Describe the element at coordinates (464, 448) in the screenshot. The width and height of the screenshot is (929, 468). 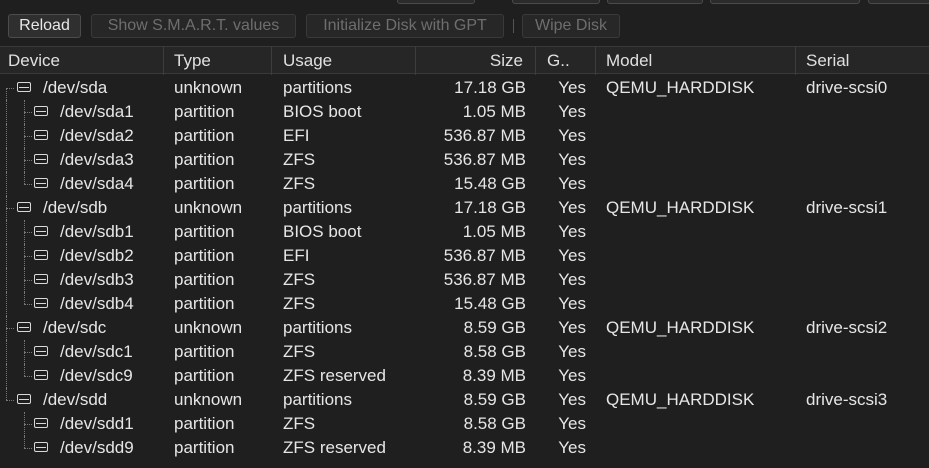
I see `partition-row: /dev/sdd9 partition ZFS reserved 8.39 MB Yes` at that location.